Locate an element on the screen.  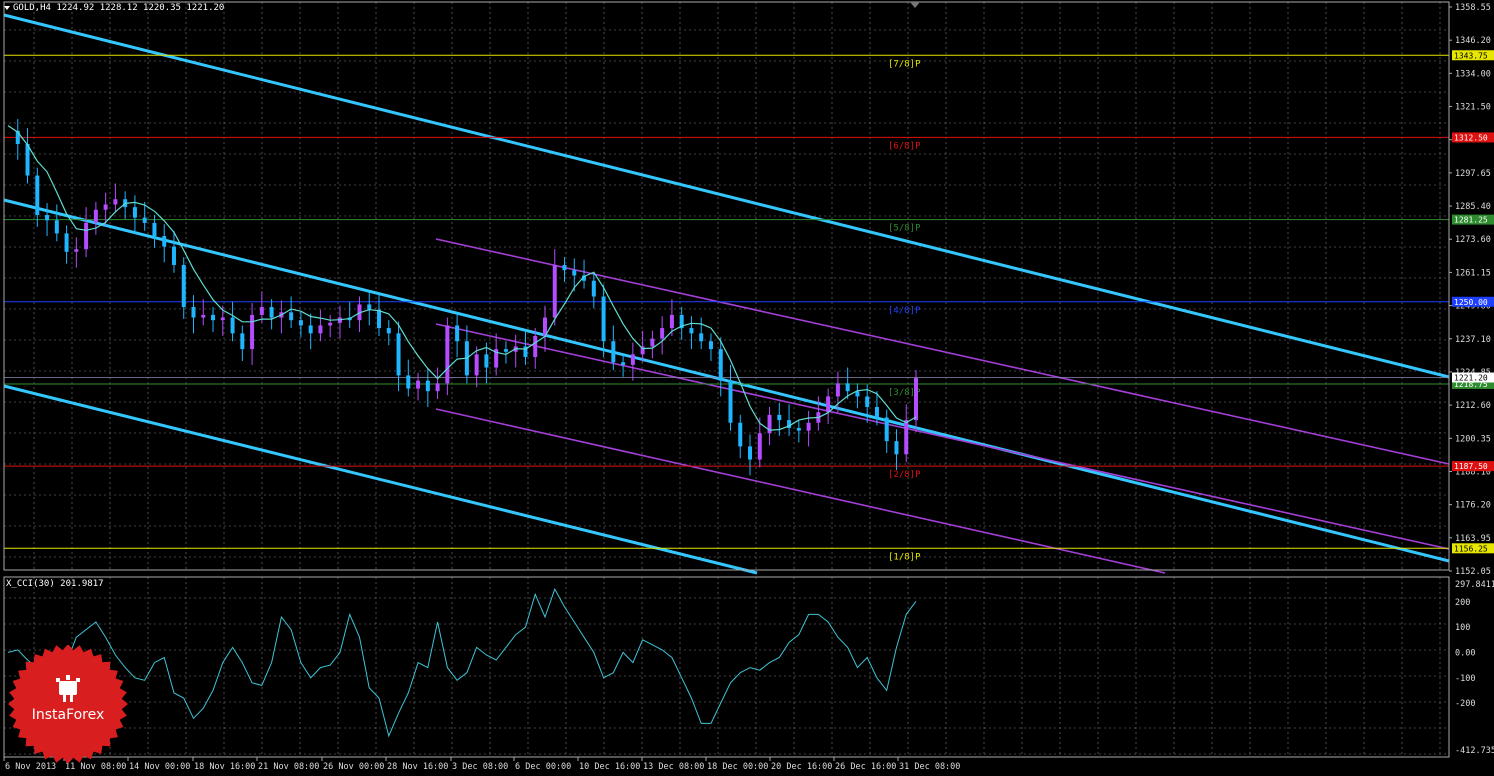
logo-star-badge is located at coordinates (68, 704).